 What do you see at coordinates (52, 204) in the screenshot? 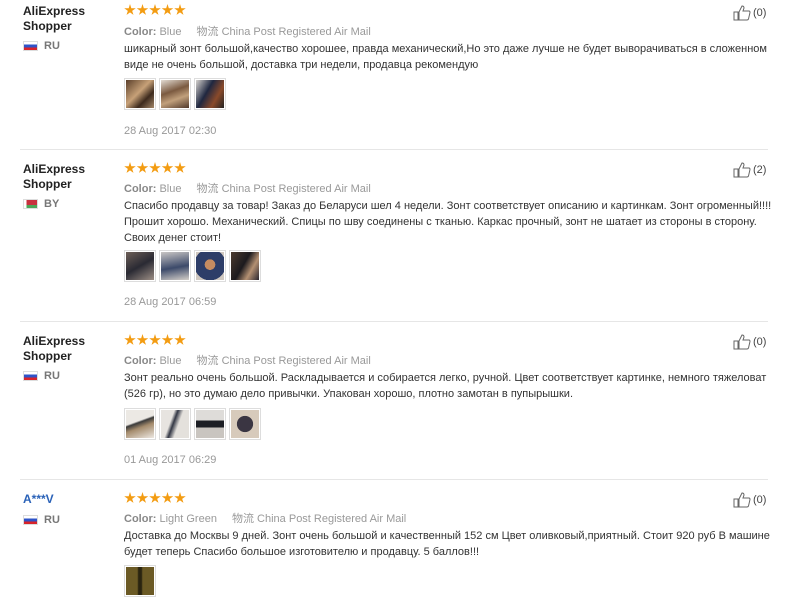
I see `country-code: BY` at bounding box center [52, 204].